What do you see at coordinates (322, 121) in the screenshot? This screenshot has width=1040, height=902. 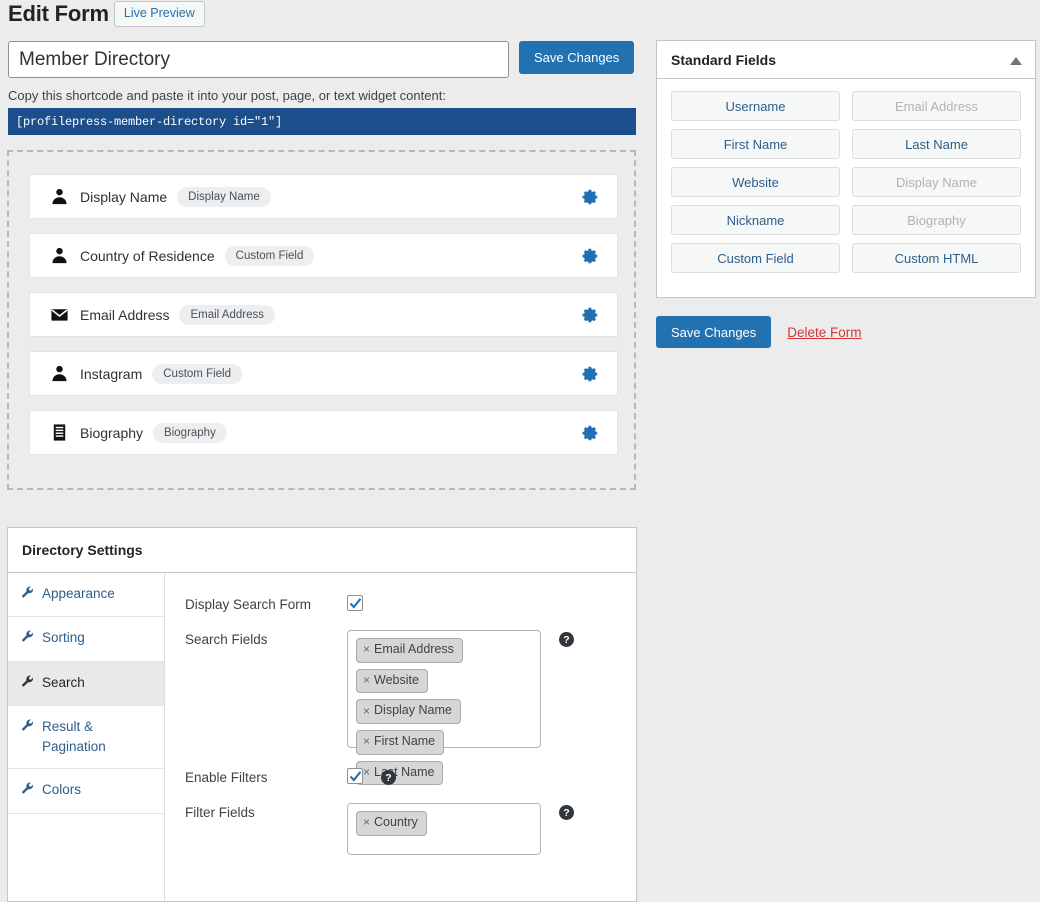 I see `shortcode-display: [profilepress-member-directory id="1"]` at bounding box center [322, 121].